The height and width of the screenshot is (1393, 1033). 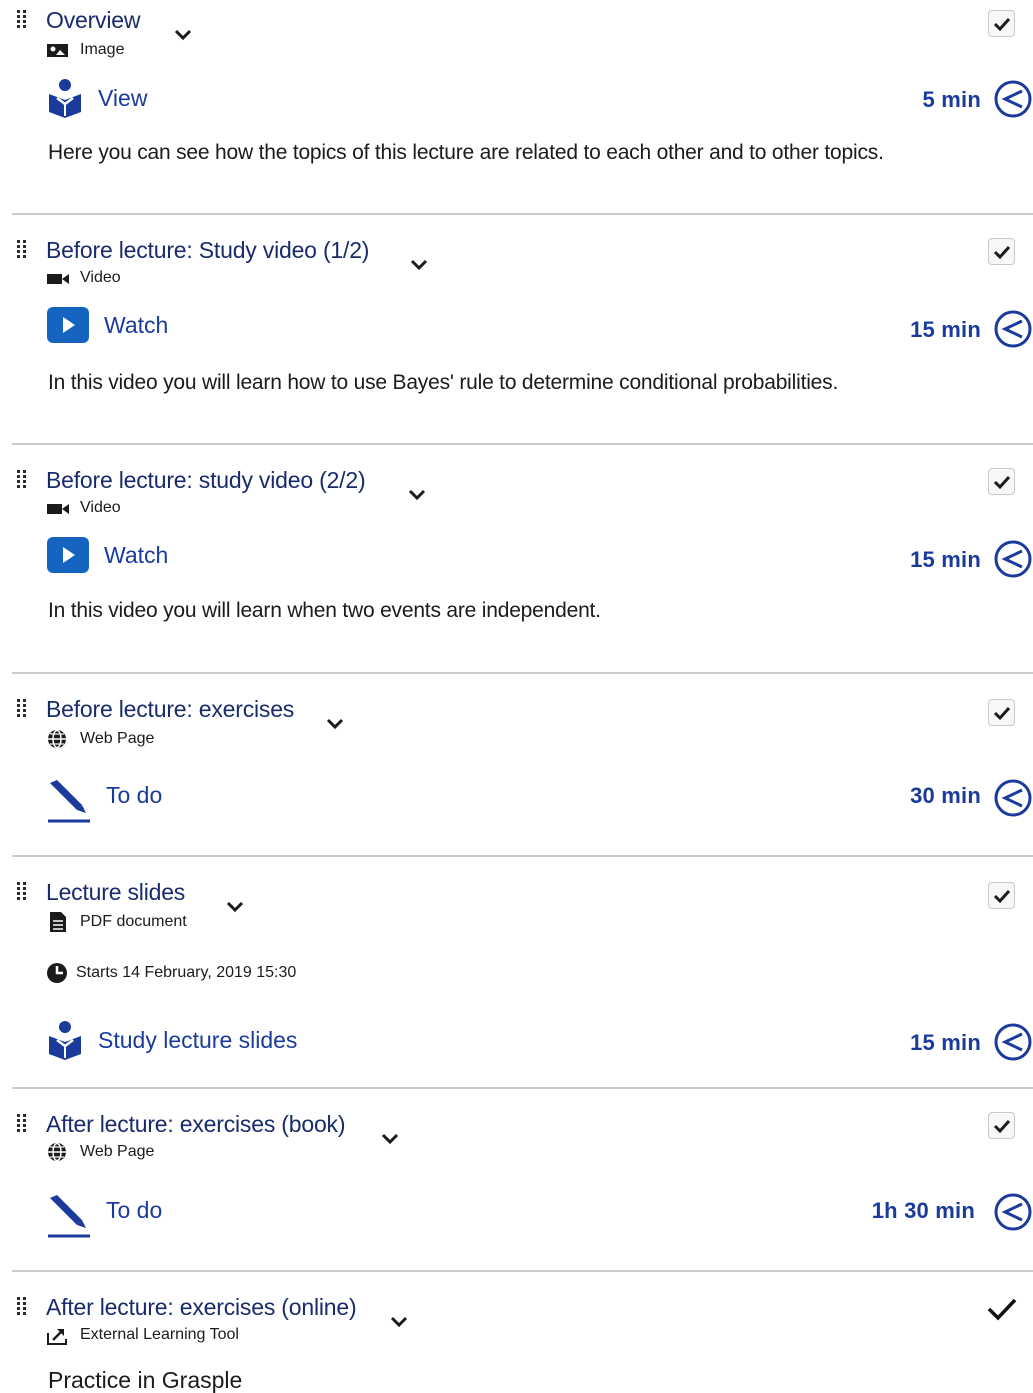 What do you see at coordinates (58, 922) in the screenshot?
I see `document-icon` at bounding box center [58, 922].